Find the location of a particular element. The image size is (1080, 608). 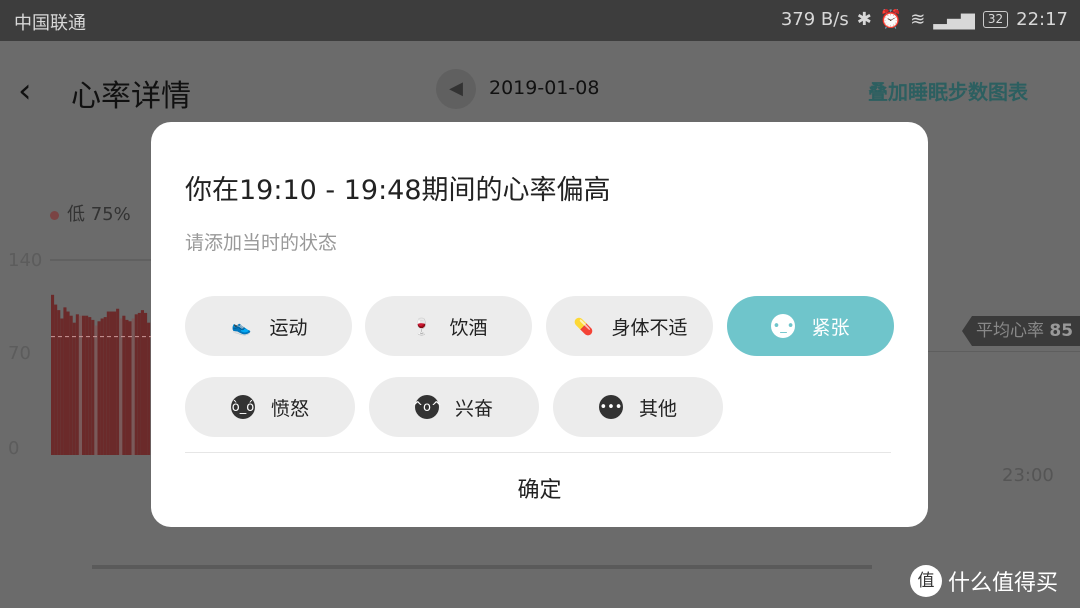

page-title: 心率详情 is located at coordinates (131, 96).